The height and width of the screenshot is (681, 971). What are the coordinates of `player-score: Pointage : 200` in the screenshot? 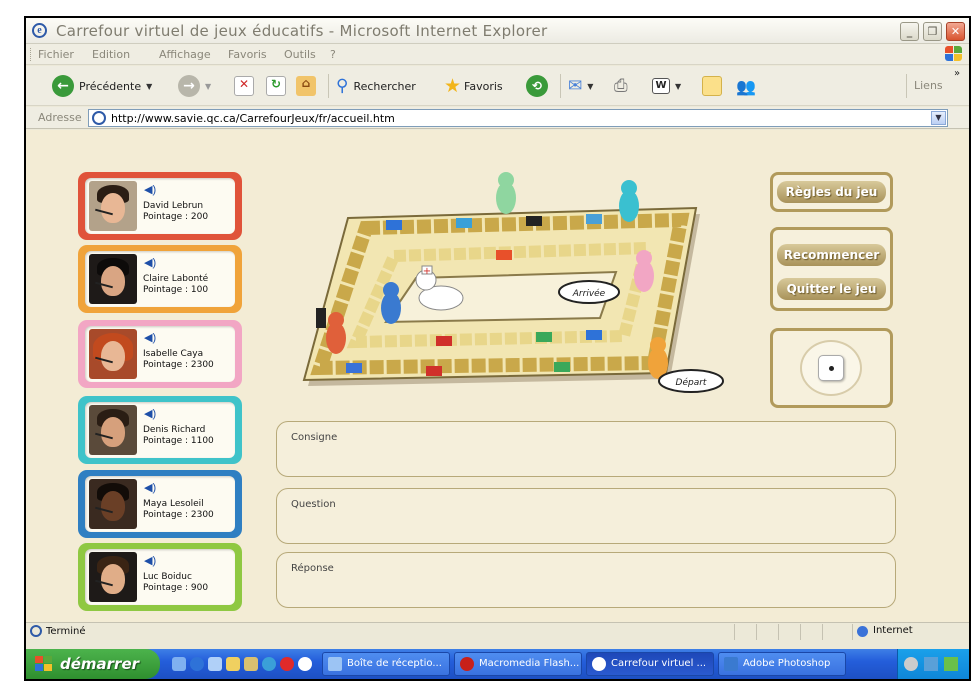 It's located at (176, 217).